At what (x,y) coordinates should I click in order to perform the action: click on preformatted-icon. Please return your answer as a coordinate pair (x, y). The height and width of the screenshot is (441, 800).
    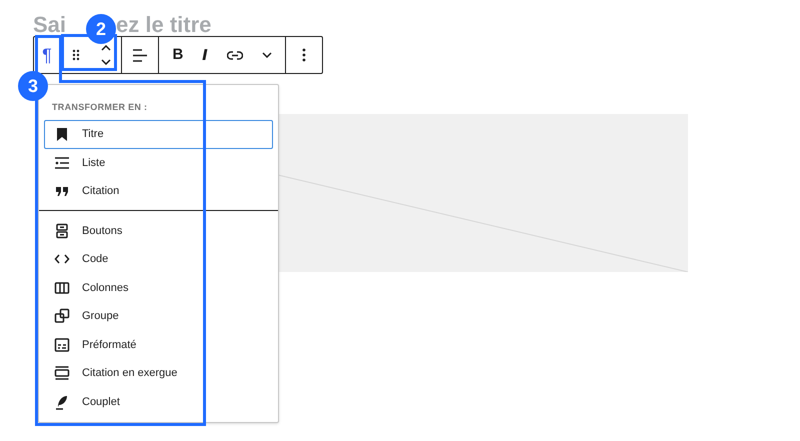
    Looking at the image, I should click on (62, 344).